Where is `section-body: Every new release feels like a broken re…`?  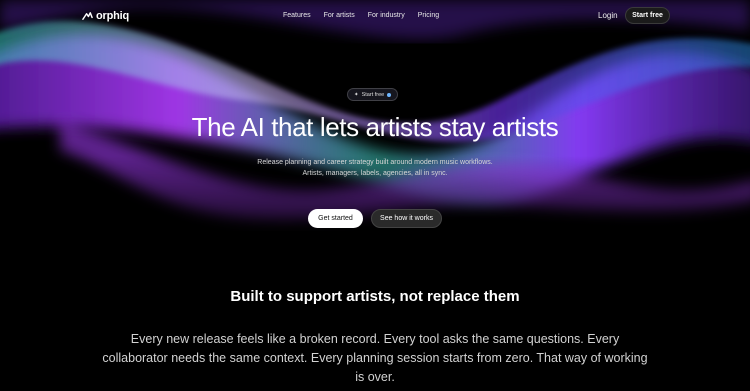
section-body: Every new release feels like a broken re… is located at coordinates (375, 358).